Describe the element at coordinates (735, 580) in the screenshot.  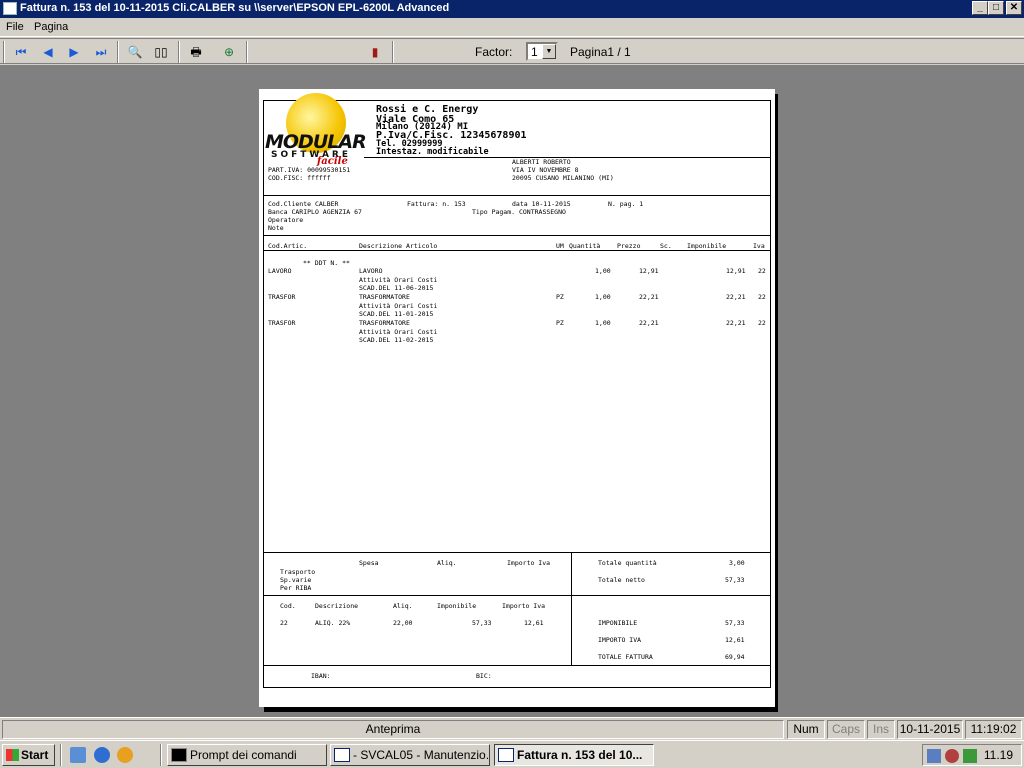
I see `totale-netto-value: 57,33` at that location.